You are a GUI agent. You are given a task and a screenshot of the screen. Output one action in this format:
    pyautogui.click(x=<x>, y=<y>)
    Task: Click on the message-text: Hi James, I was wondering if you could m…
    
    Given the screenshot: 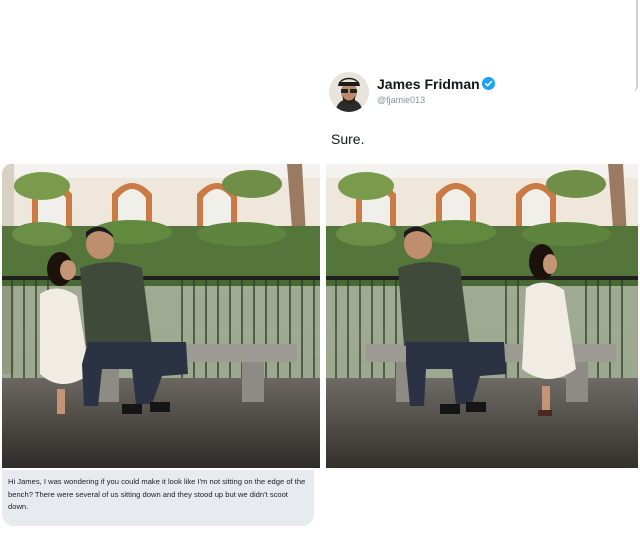 What is the action you would take?
    pyautogui.click(x=157, y=494)
    